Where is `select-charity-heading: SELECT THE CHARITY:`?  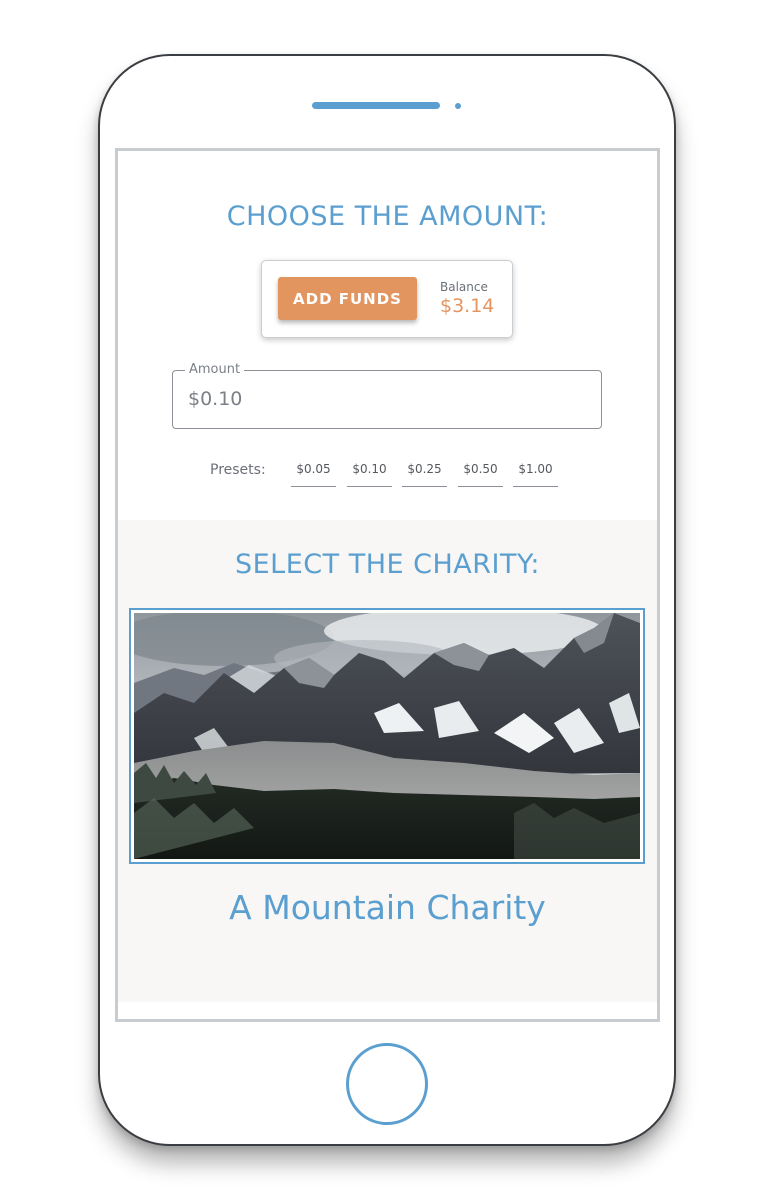 select-charity-heading: SELECT THE CHARITY: is located at coordinates (387, 564).